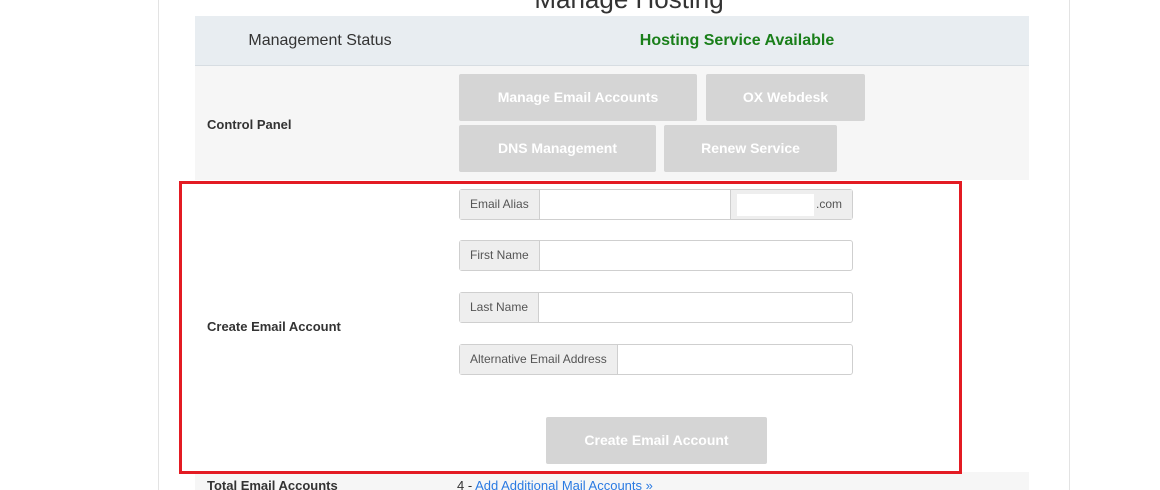  I want to click on dns-management-button: DNS Management, so click(557, 148).